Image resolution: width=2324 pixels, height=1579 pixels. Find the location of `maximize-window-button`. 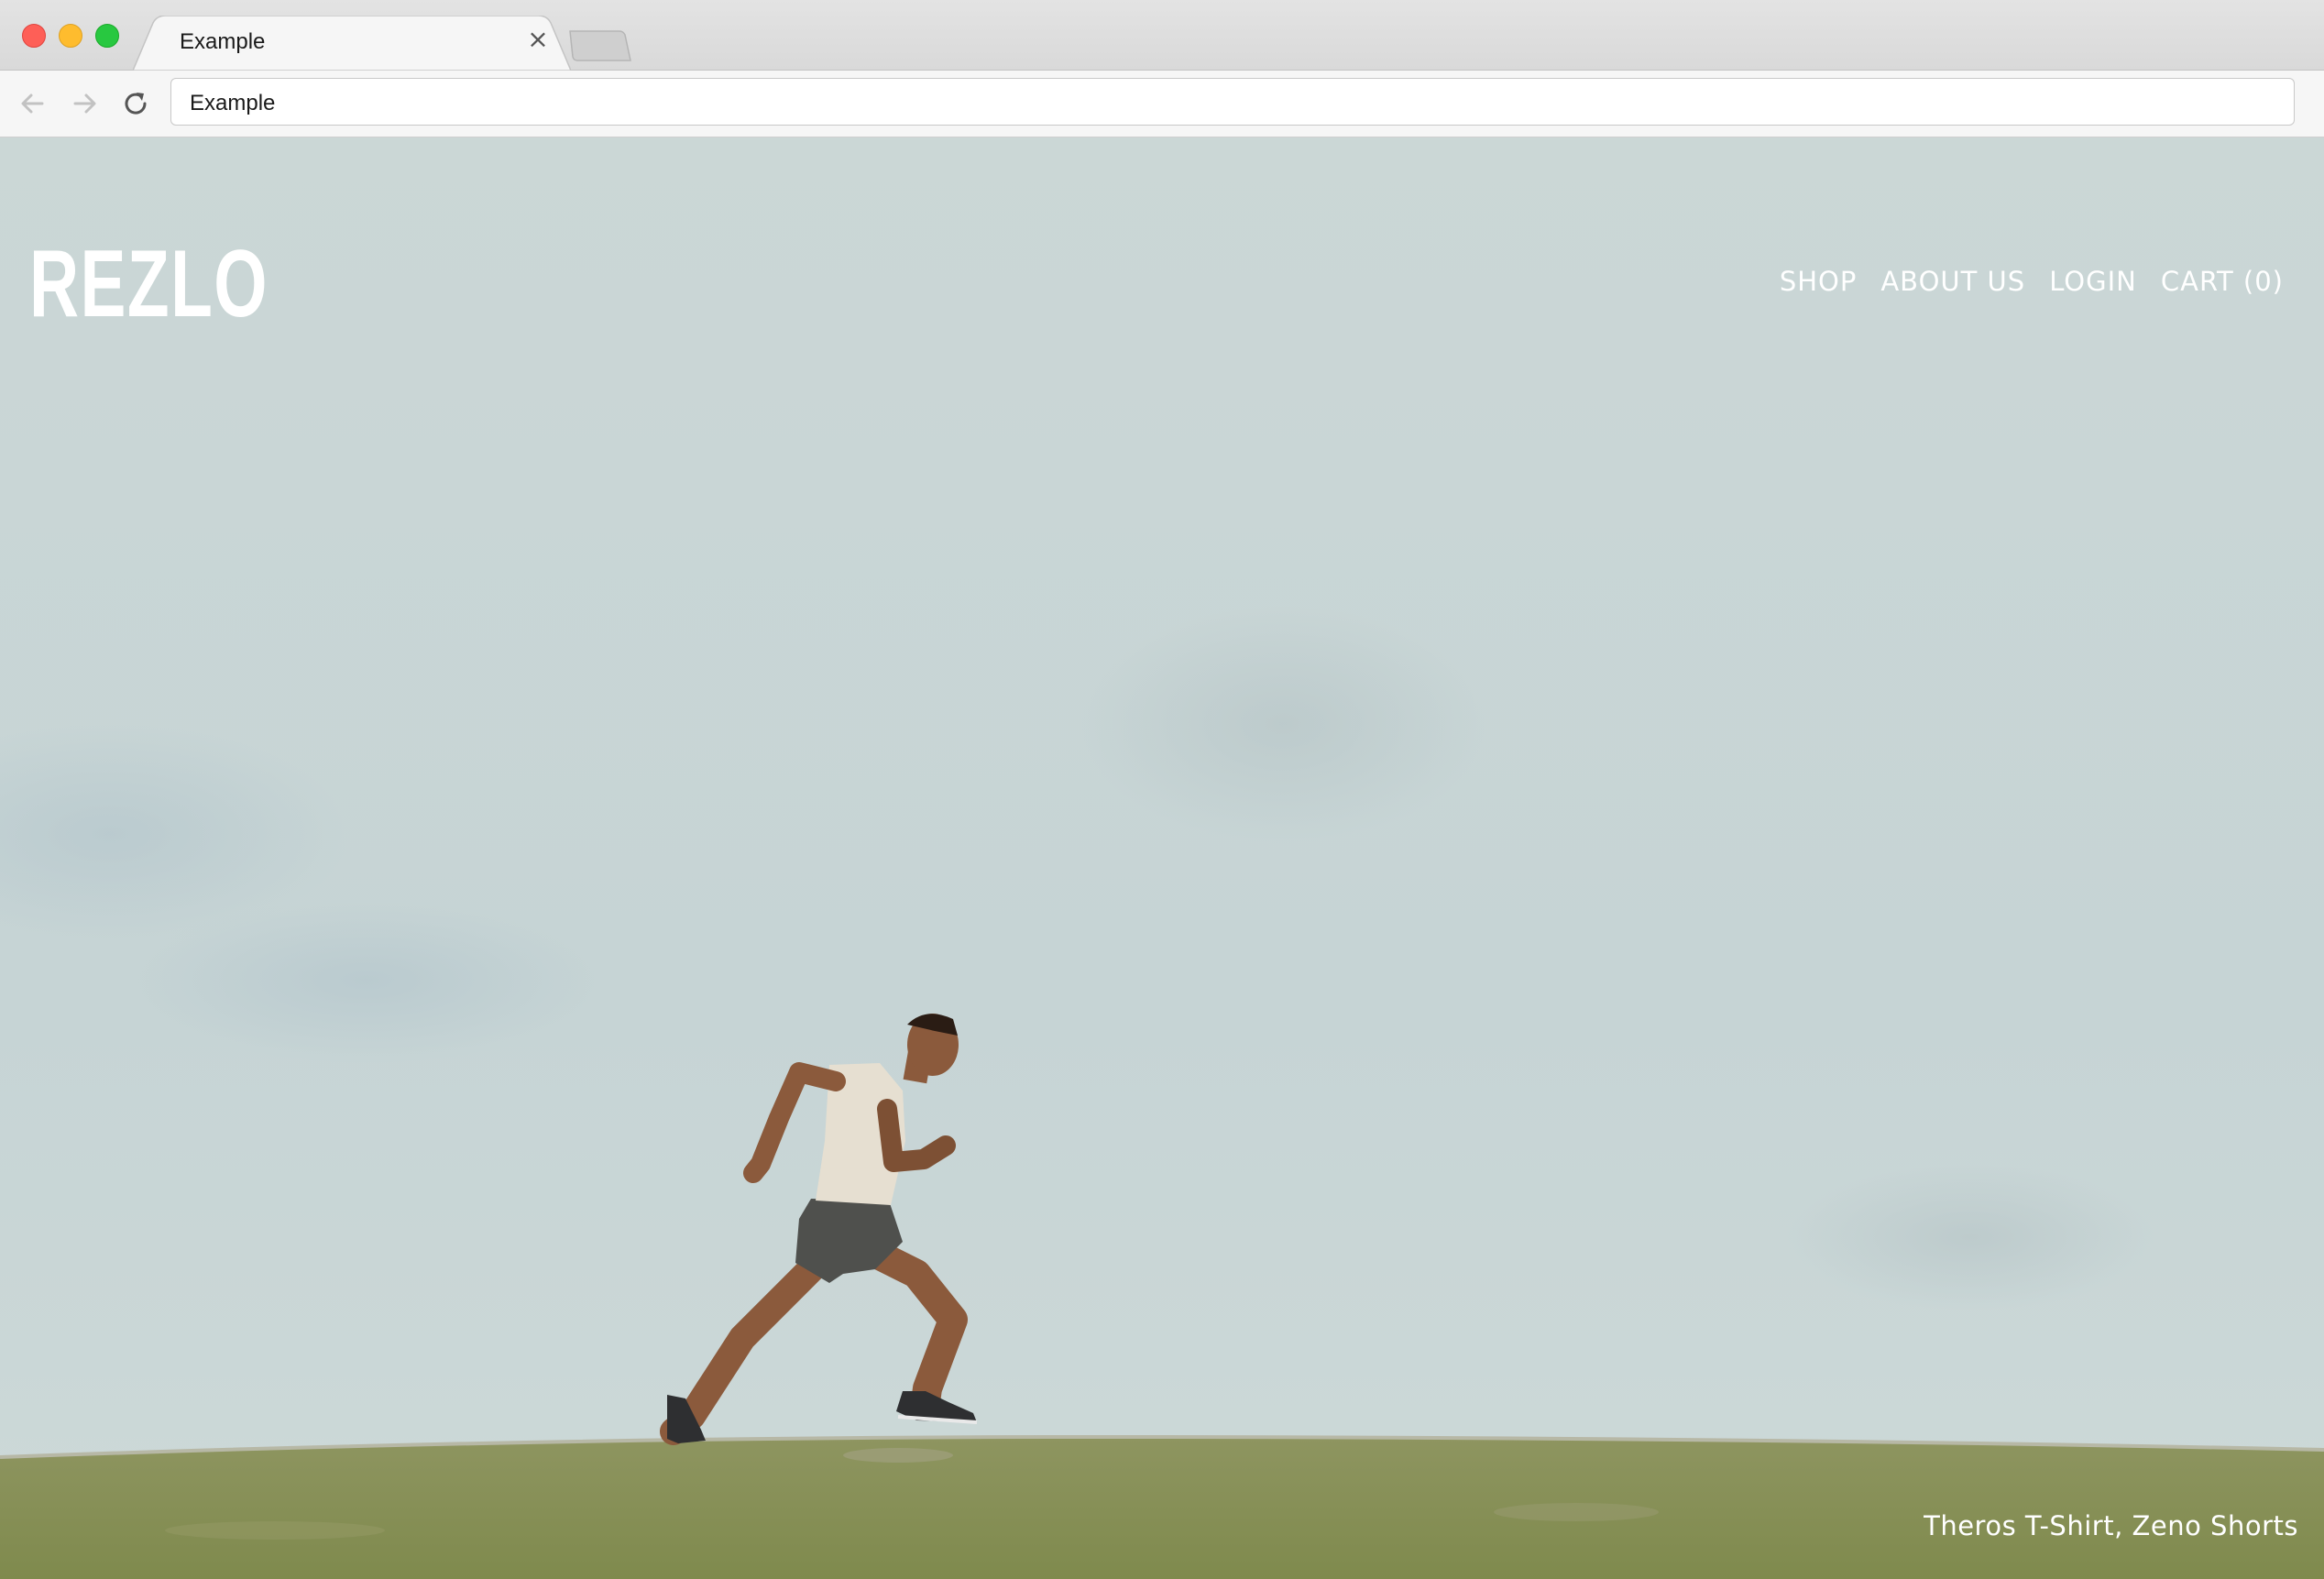

maximize-window-button is located at coordinates (107, 36).